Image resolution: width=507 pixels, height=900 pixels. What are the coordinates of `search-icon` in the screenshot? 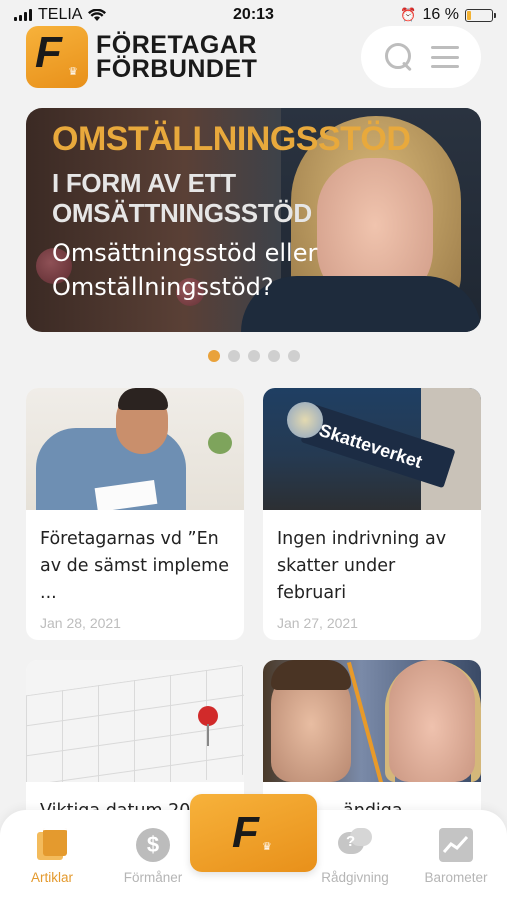 It's located at (399, 57).